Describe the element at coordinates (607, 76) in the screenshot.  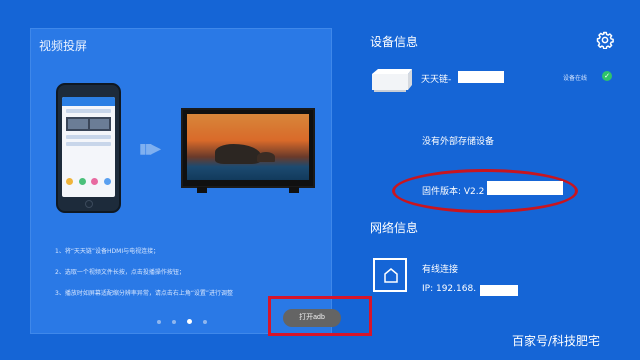
I see `check-icon: ✓` at that location.